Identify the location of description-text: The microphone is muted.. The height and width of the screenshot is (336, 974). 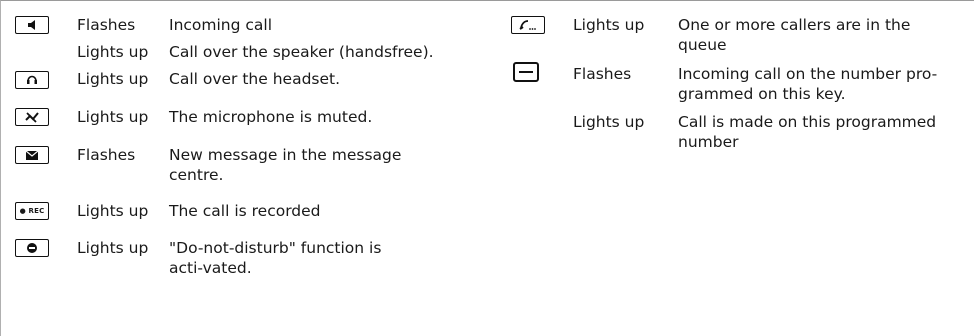
(271, 117).